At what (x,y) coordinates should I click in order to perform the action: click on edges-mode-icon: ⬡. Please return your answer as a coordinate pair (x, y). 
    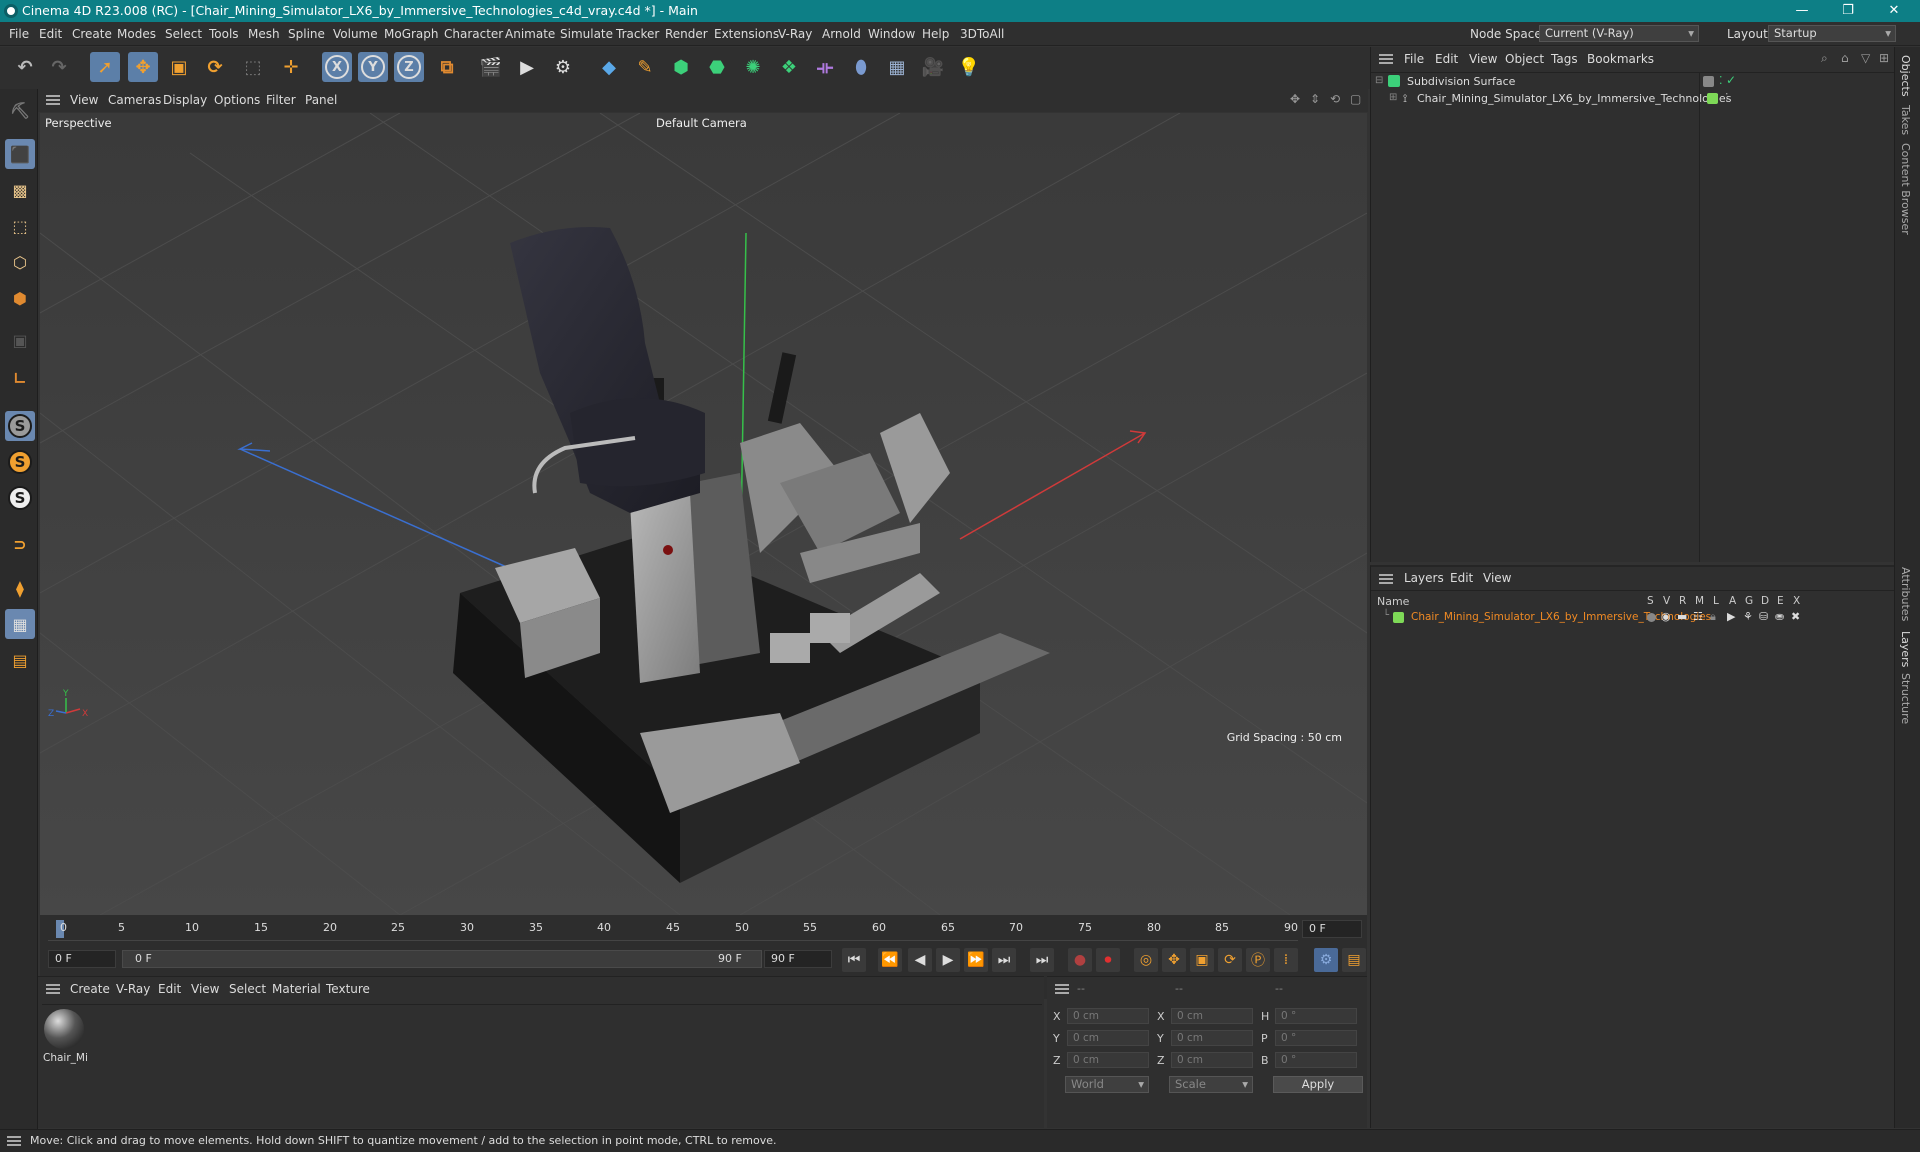
    Looking at the image, I should click on (20, 262).